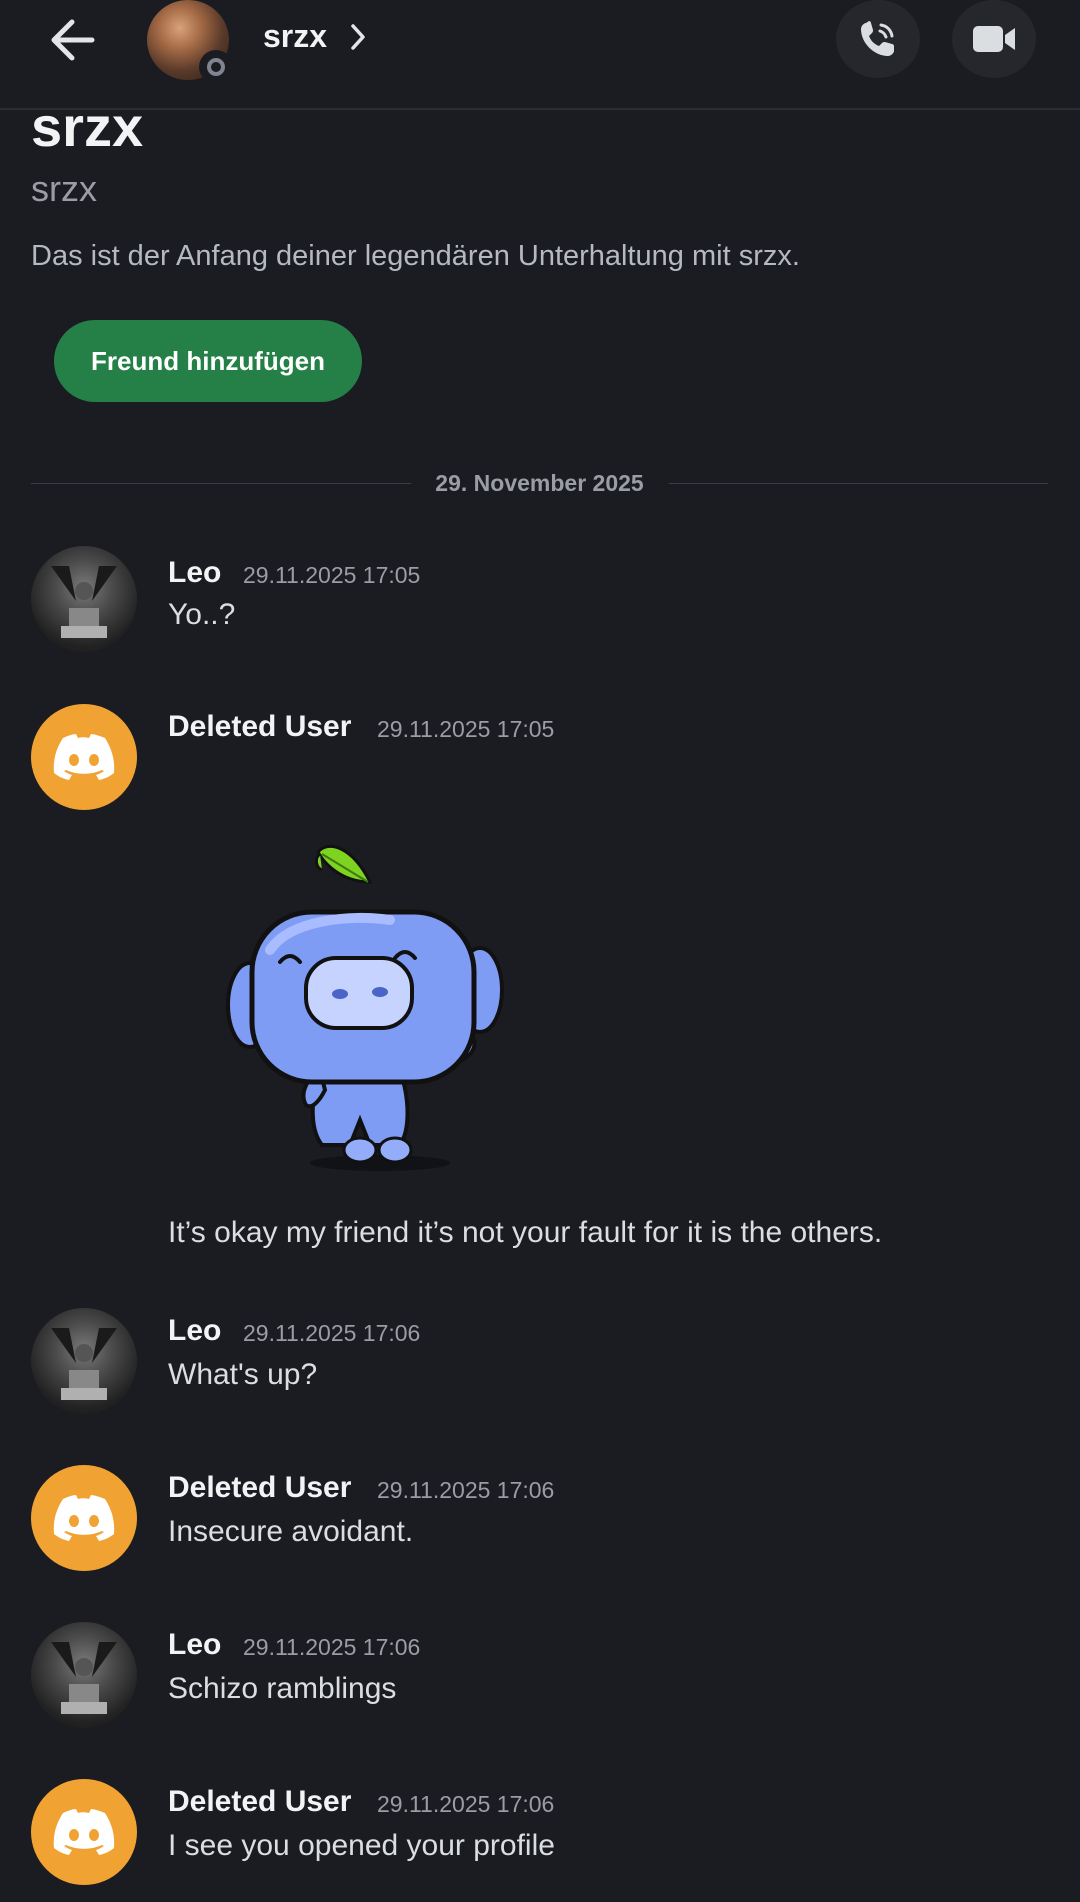 The image size is (1080, 1902). I want to click on wumpus-sticker, so click(365, 1010).